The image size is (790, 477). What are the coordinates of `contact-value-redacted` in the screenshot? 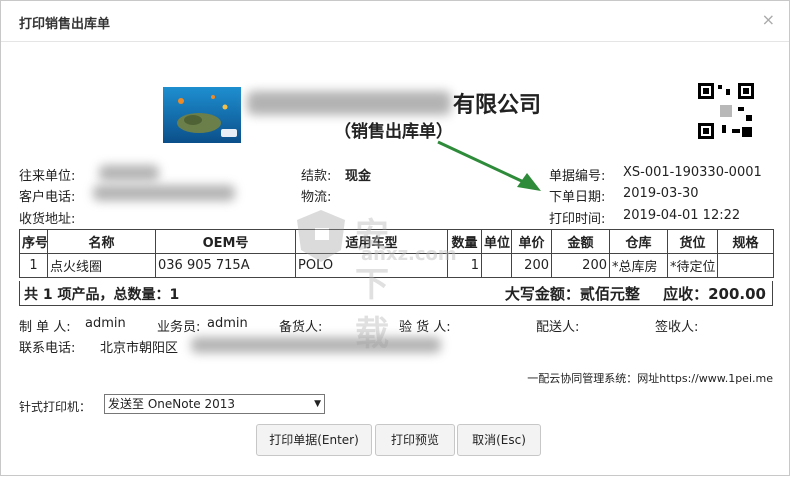 It's located at (316, 345).